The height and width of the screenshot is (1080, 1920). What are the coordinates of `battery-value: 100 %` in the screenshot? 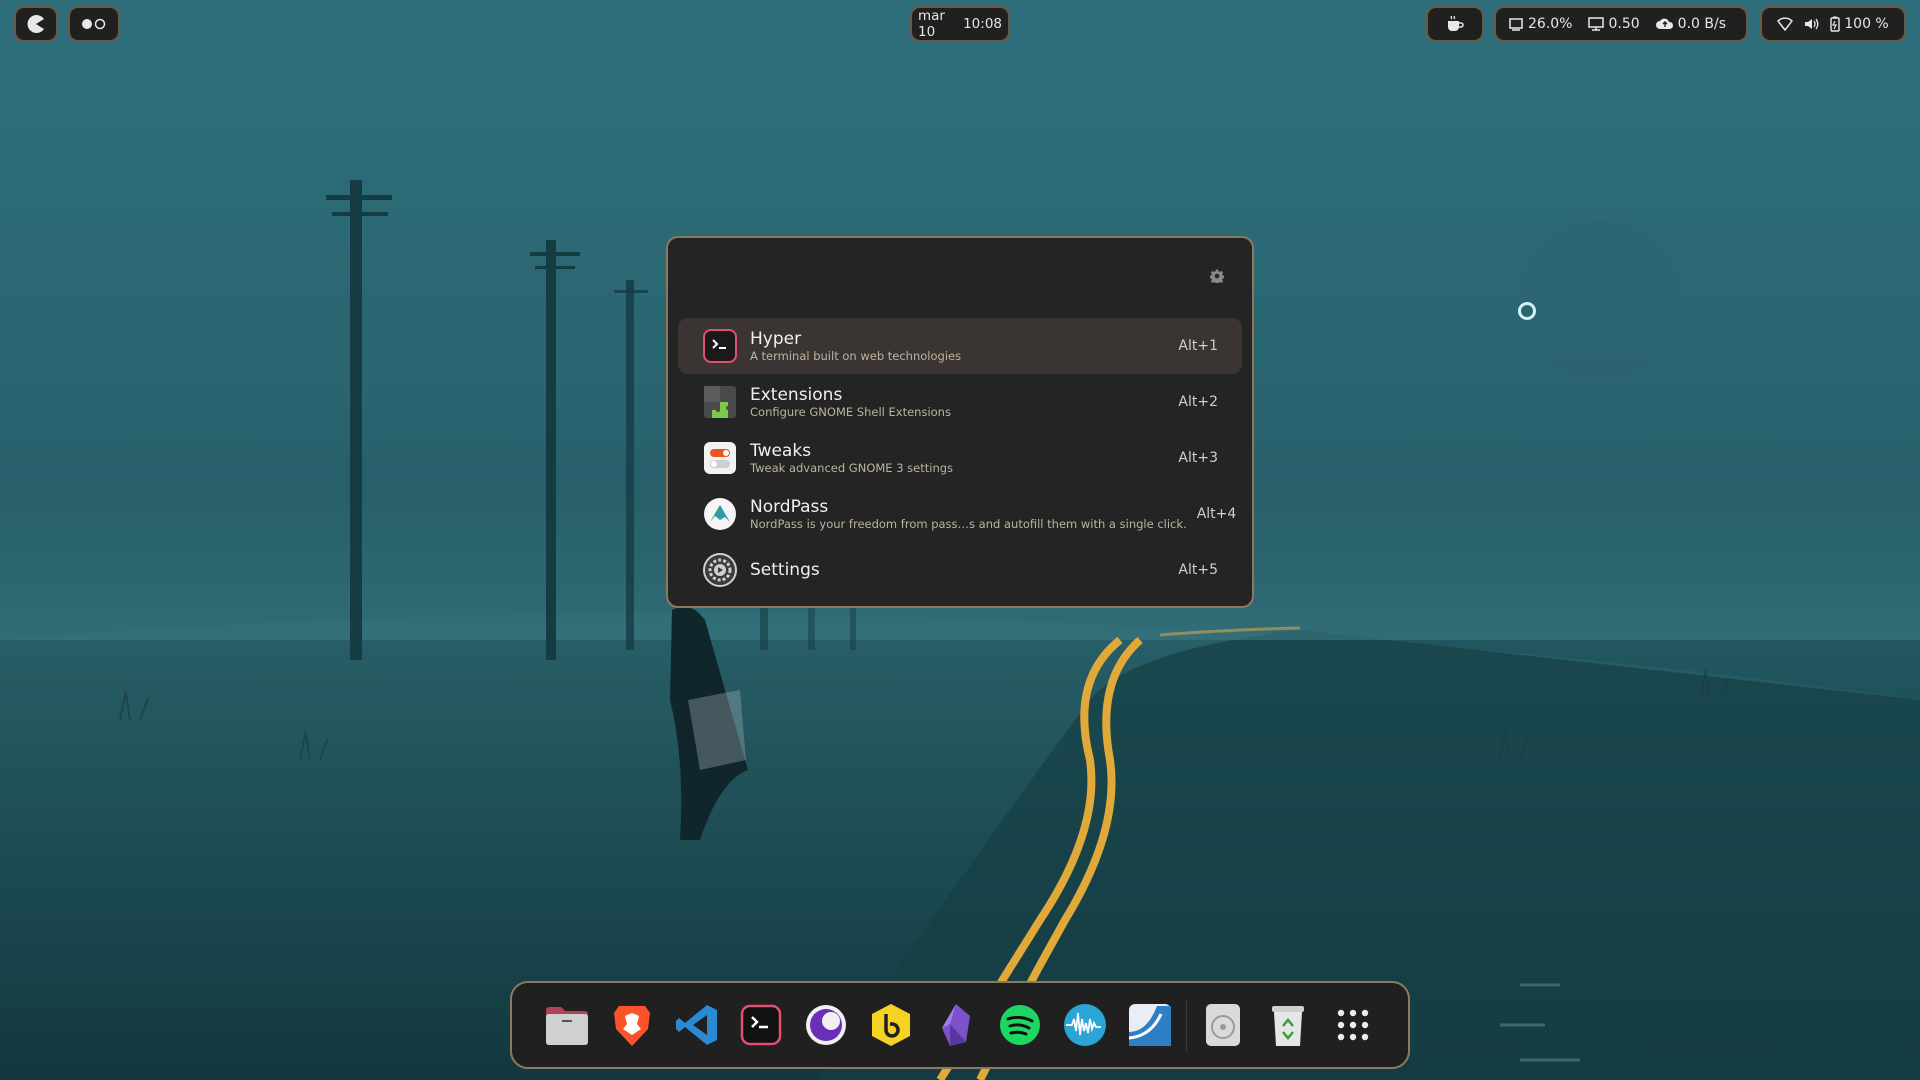 It's located at (1866, 24).